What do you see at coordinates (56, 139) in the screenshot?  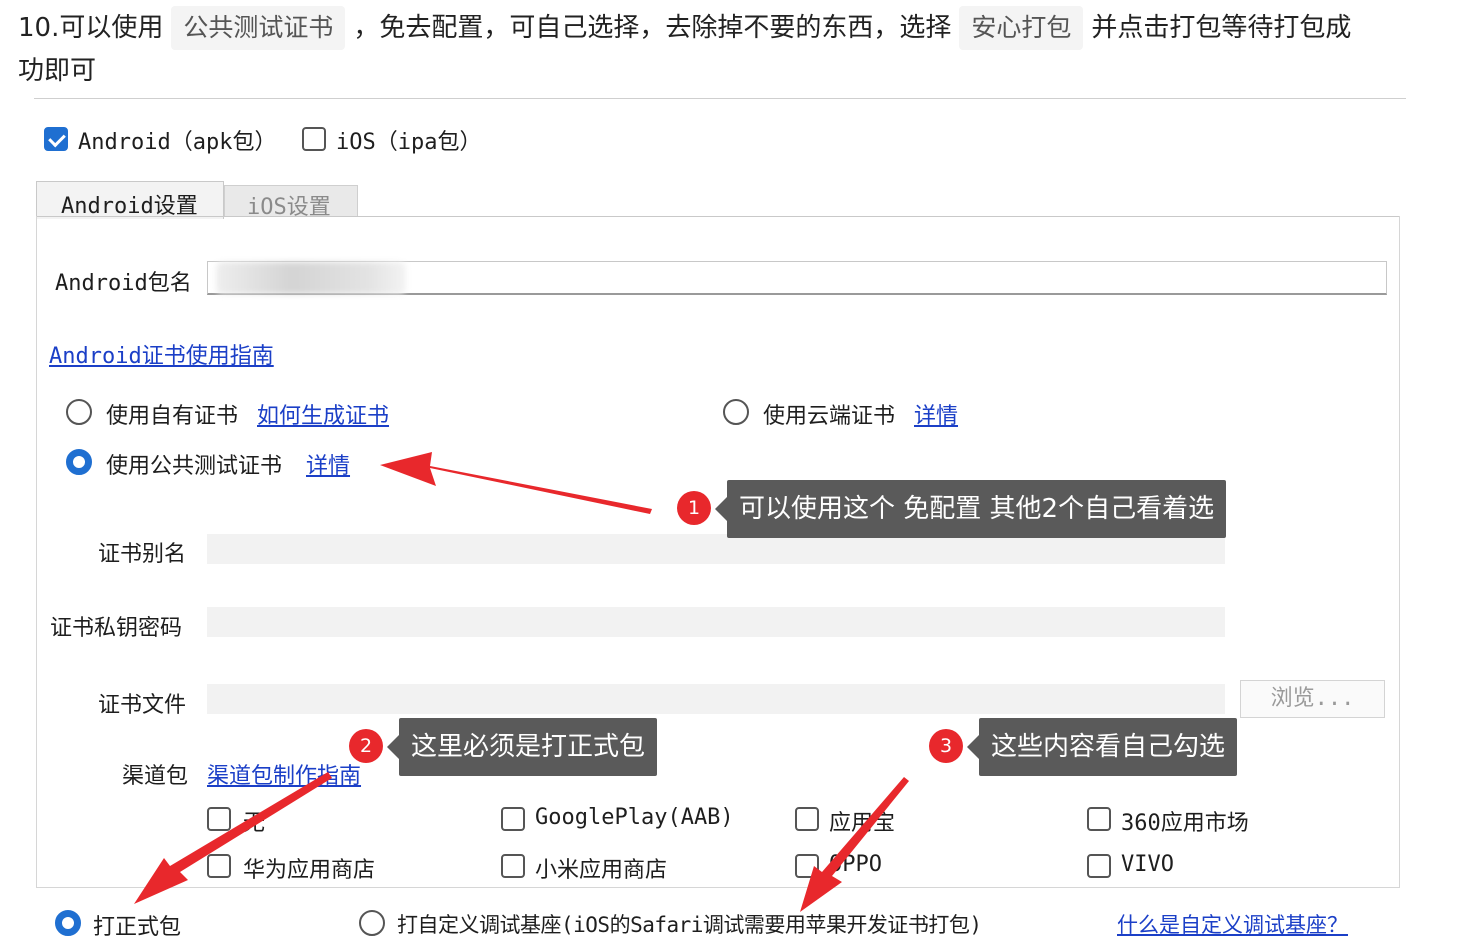 I see `checkbox-checked-icon` at bounding box center [56, 139].